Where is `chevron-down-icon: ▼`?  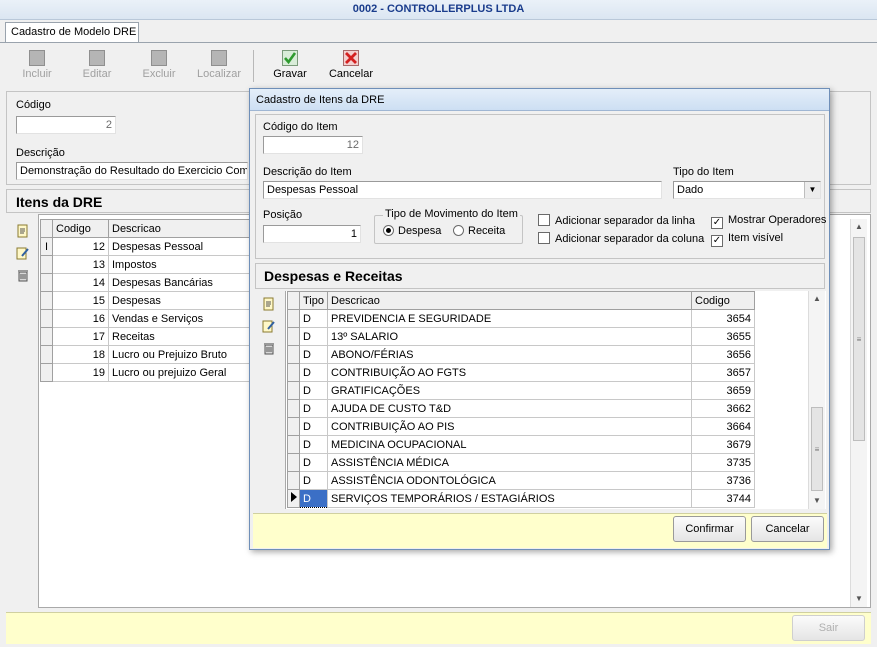
chevron-down-icon: ▼ is located at coordinates (812, 190).